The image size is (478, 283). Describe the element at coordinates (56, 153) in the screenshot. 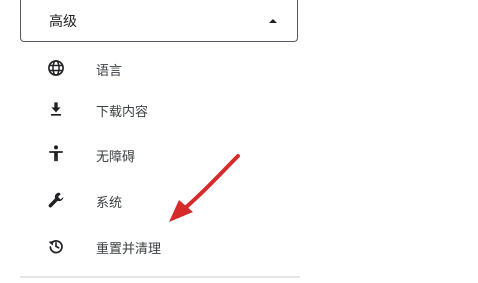

I see `accessibility-icon` at that location.